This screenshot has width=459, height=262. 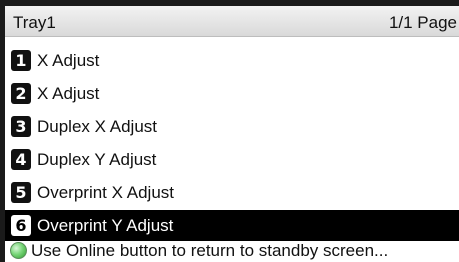 I want to click on number-5-badge: 5, so click(x=21, y=192).